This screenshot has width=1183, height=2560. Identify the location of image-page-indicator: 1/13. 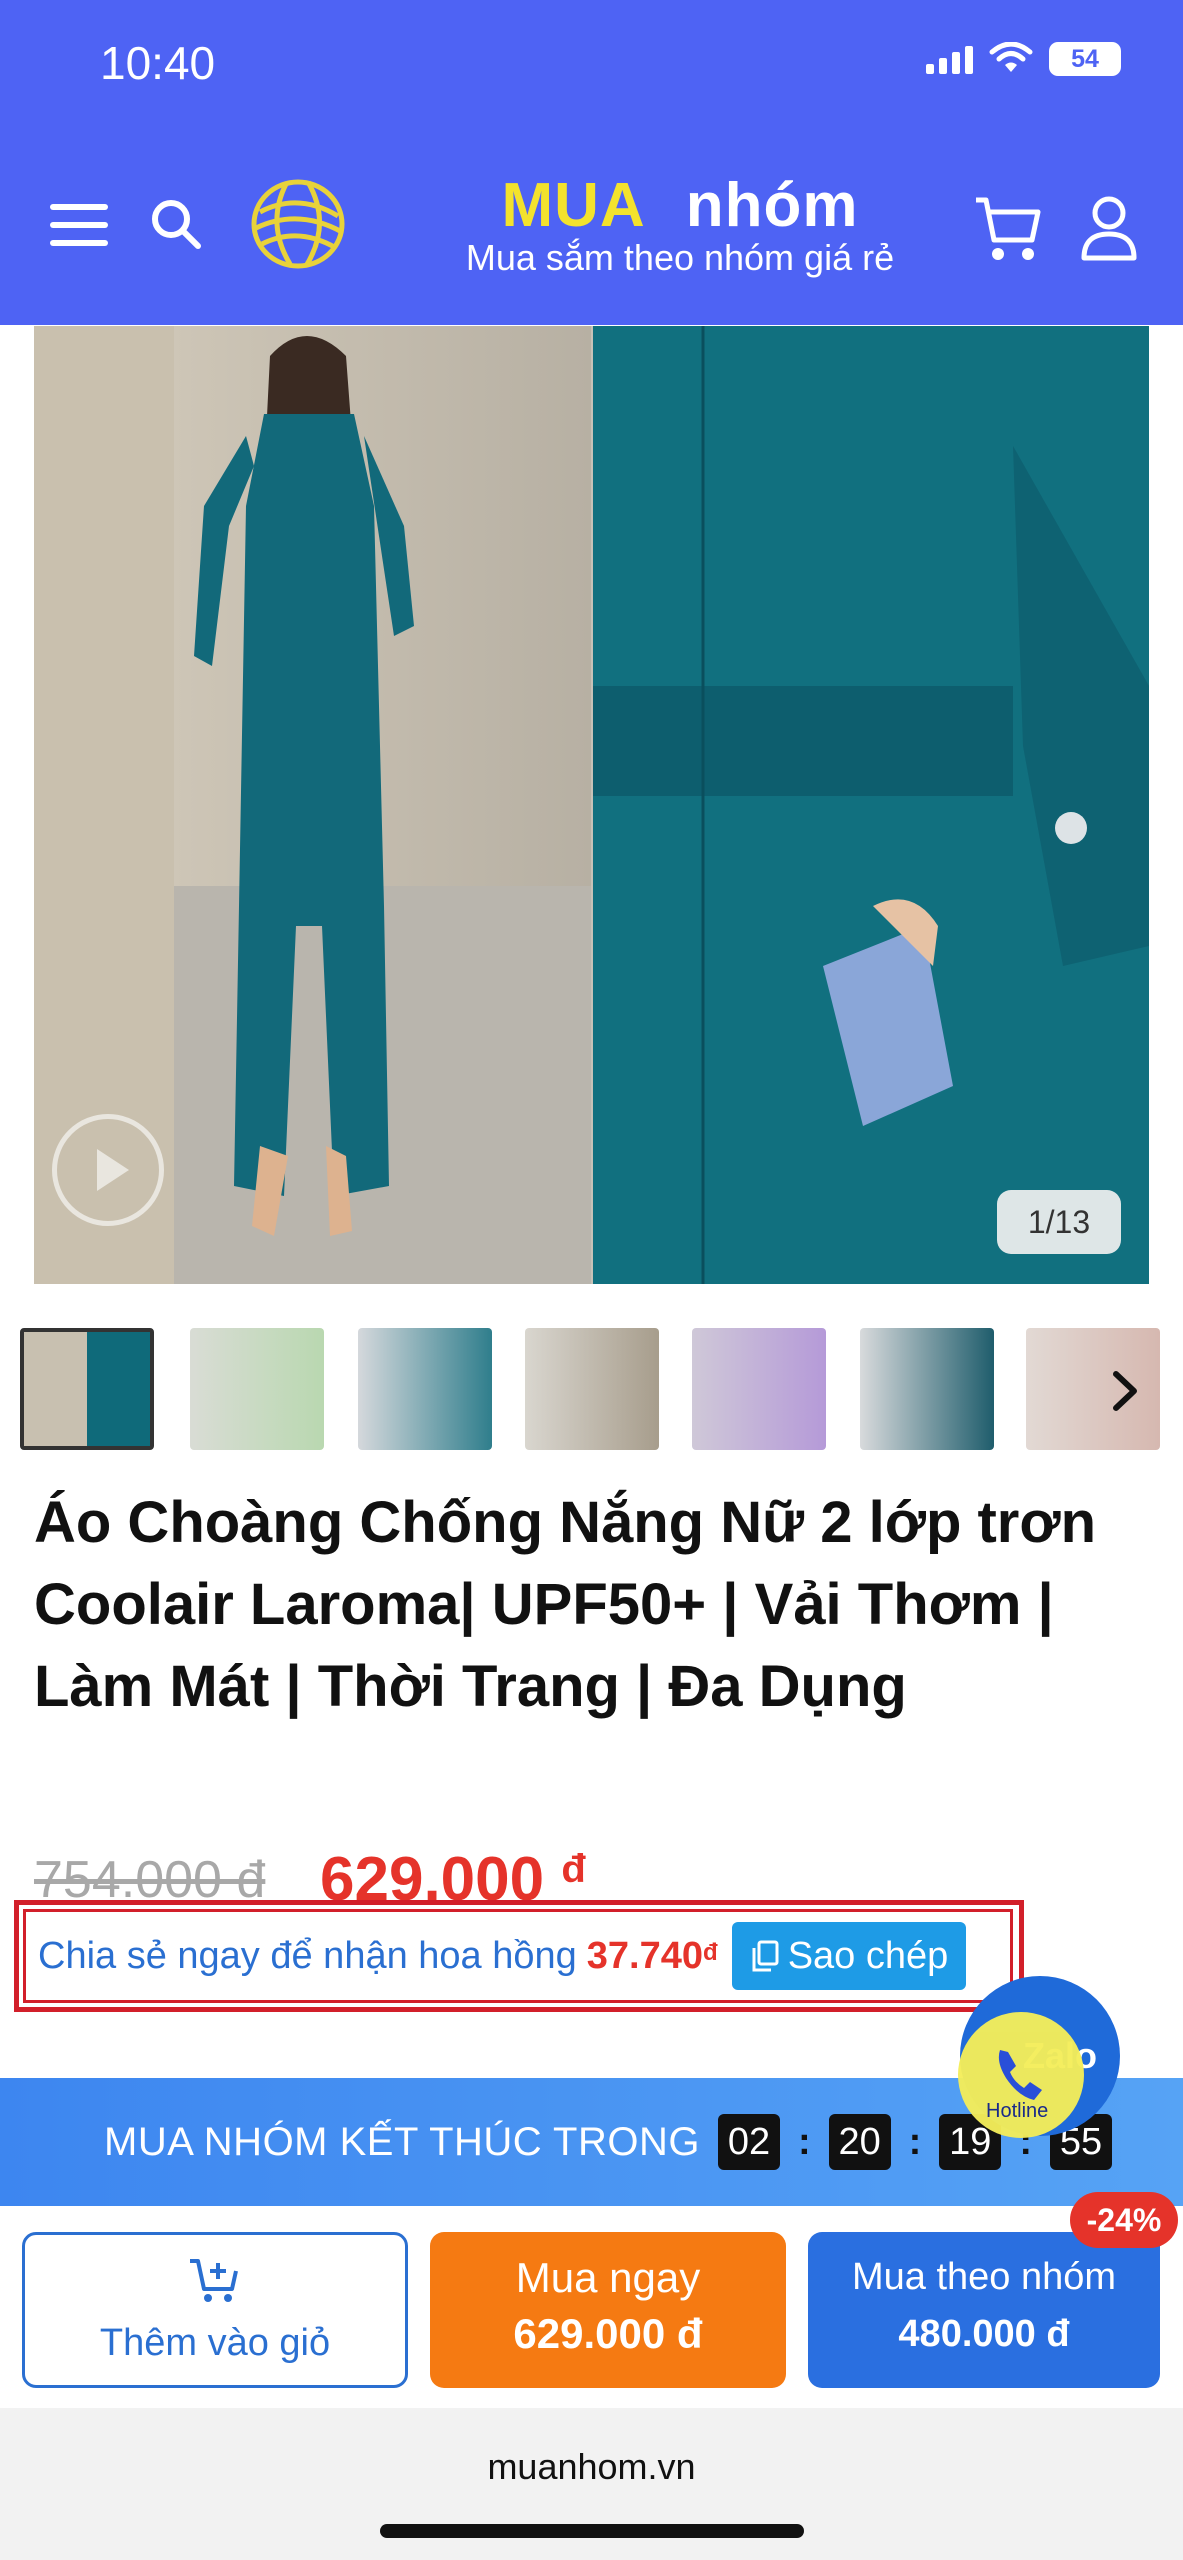
(1059, 1222).